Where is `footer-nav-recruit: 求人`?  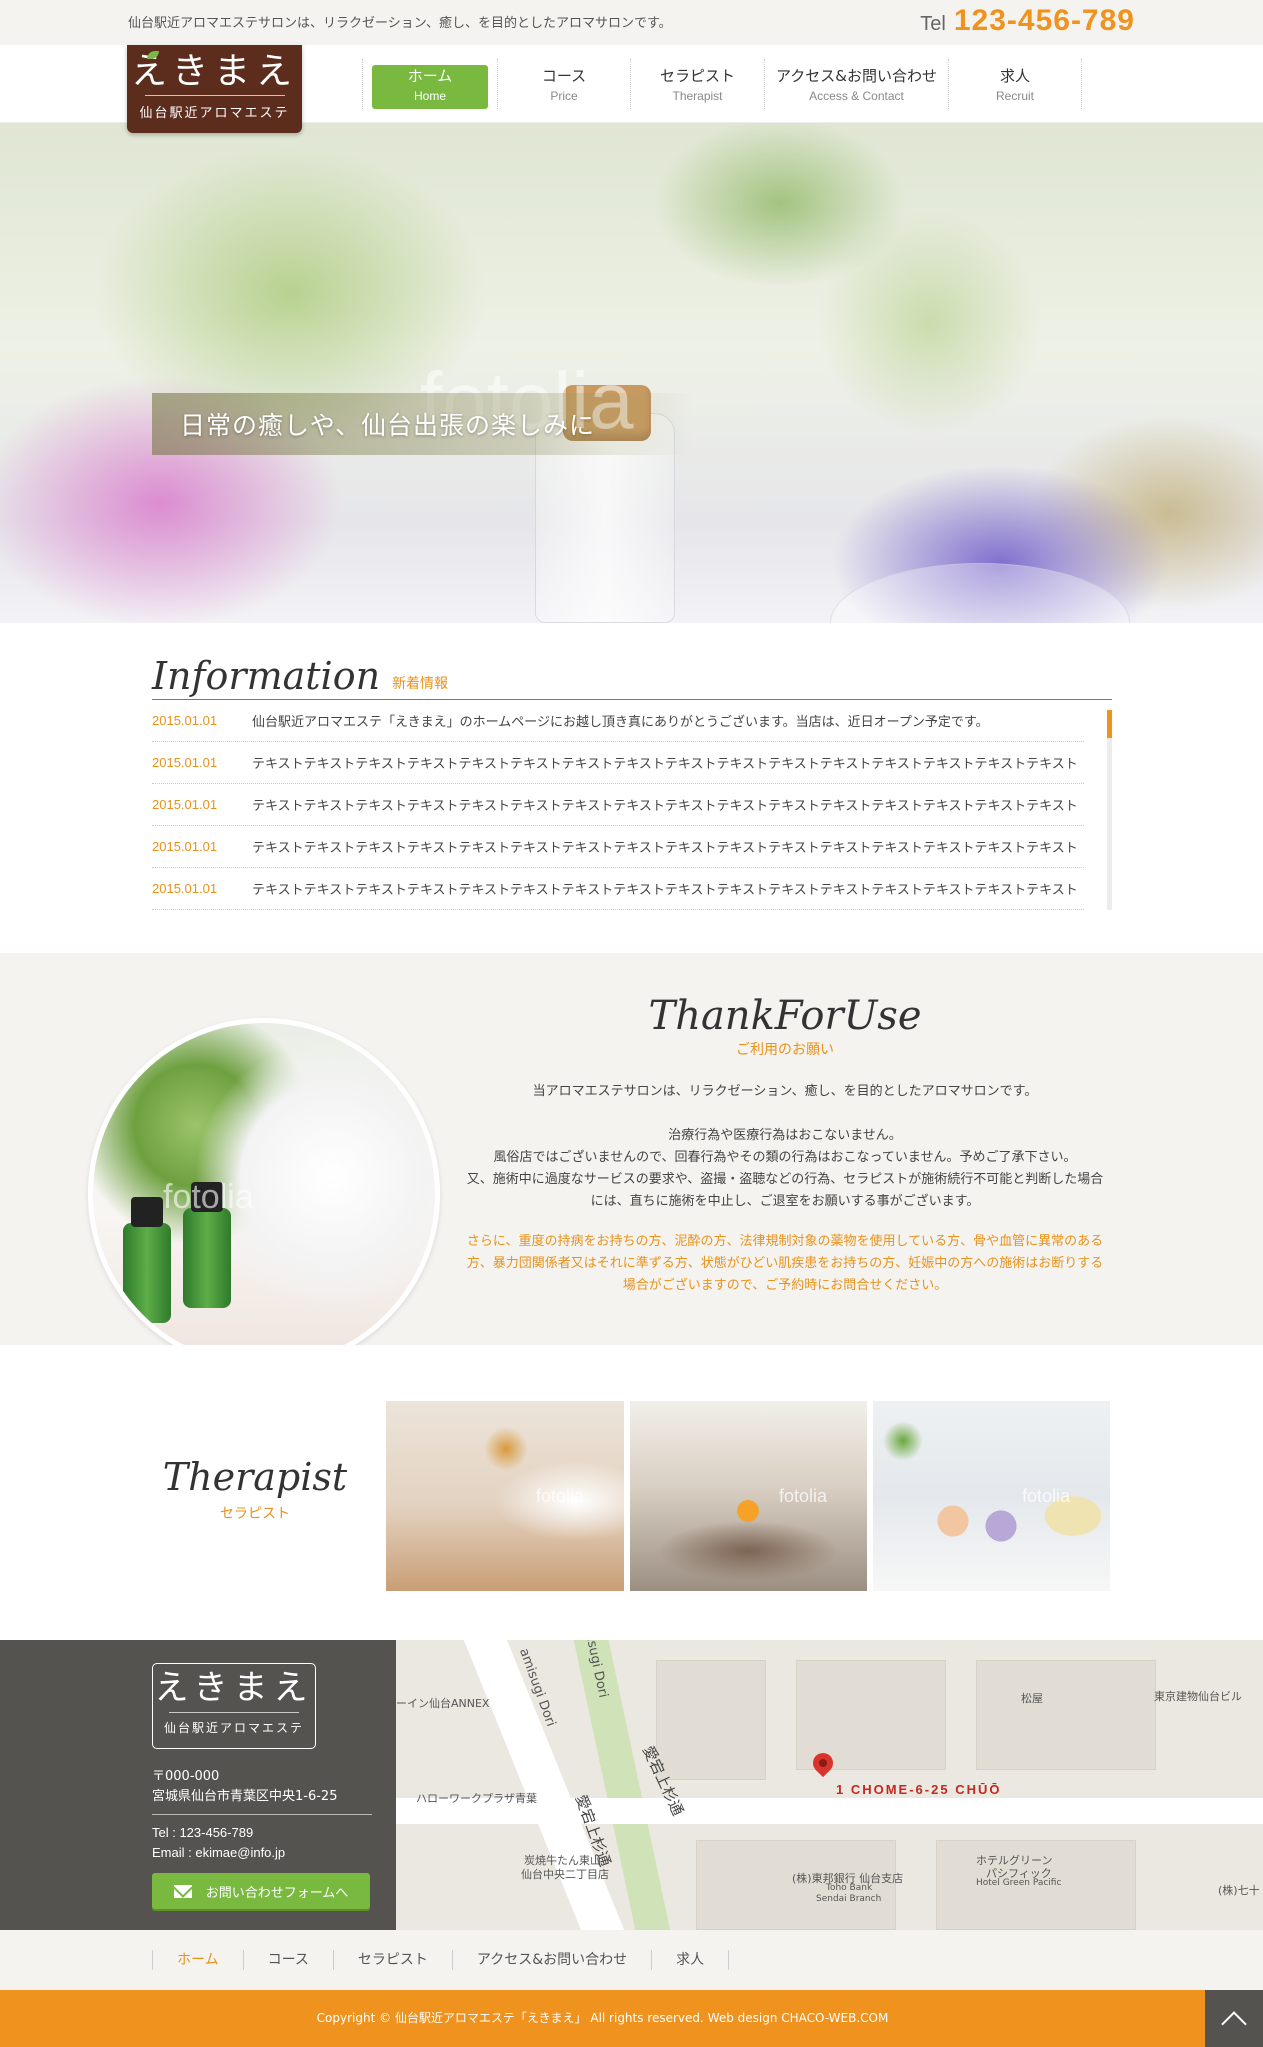 footer-nav-recruit: 求人 is located at coordinates (690, 1960).